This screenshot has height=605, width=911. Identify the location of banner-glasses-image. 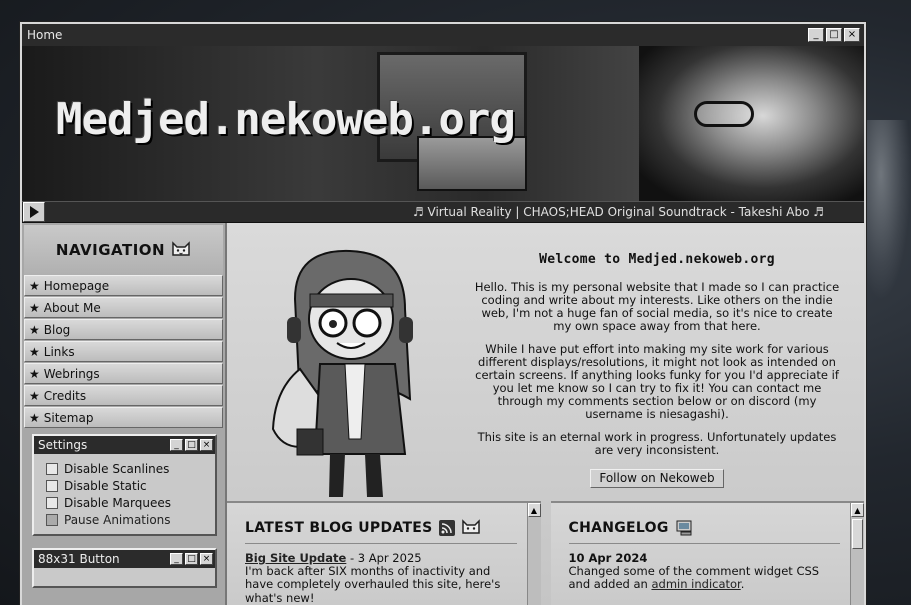
(724, 114).